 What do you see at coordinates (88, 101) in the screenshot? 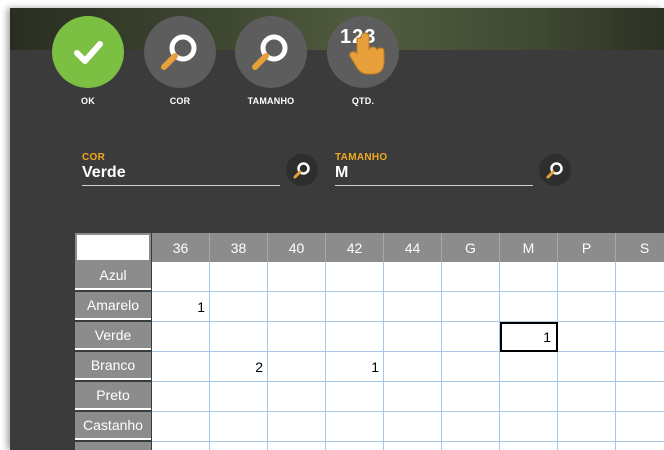
I see `ok-label: OK` at bounding box center [88, 101].